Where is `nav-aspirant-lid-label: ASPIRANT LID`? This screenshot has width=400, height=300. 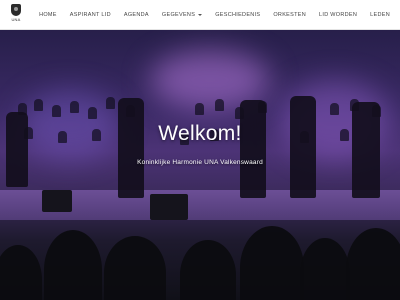
nav-aspirant-lid-label: ASPIRANT LID is located at coordinates (90, 14).